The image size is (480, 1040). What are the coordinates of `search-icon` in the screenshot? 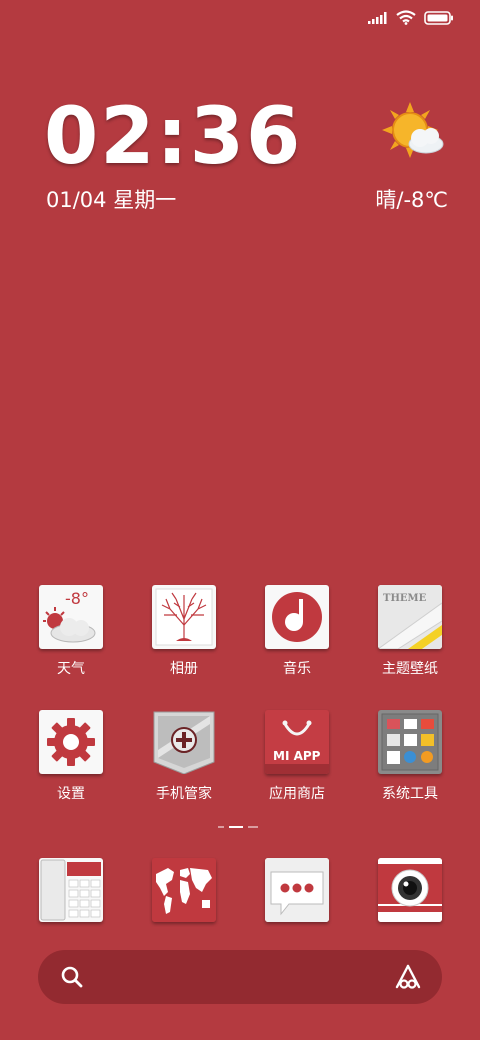 It's located at (72, 977).